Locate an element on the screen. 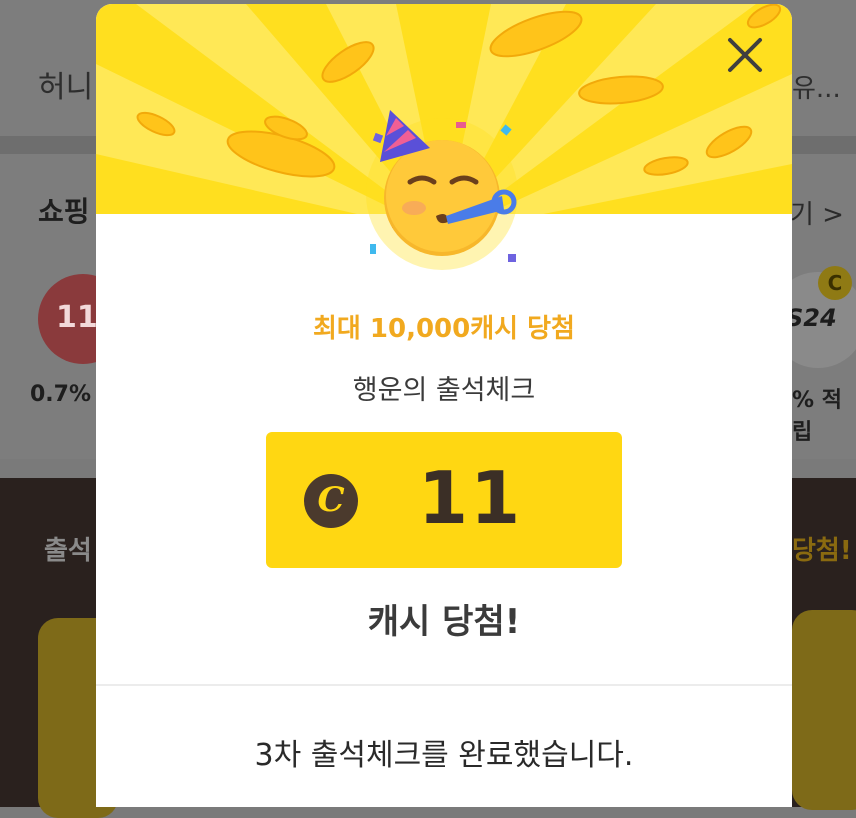  cash-won-heading: 캐시 당첨! is located at coordinates (444, 622).